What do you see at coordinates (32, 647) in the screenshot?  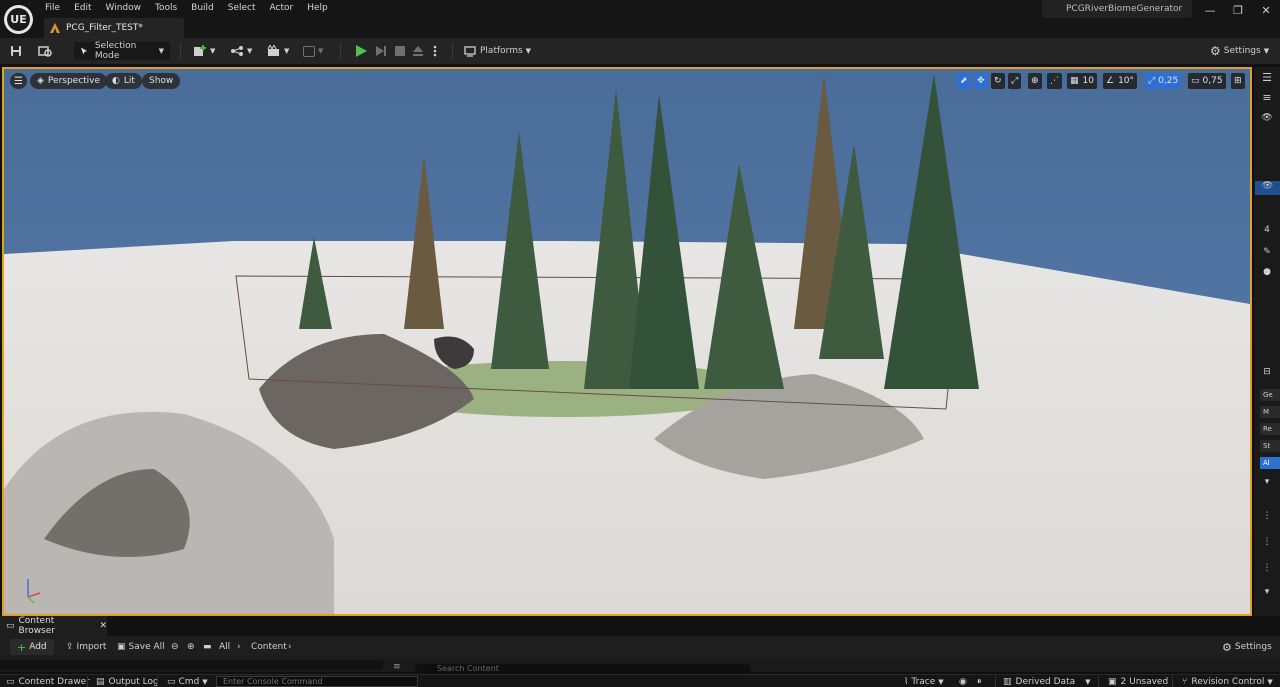 I see `add-button: + Add` at bounding box center [32, 647].